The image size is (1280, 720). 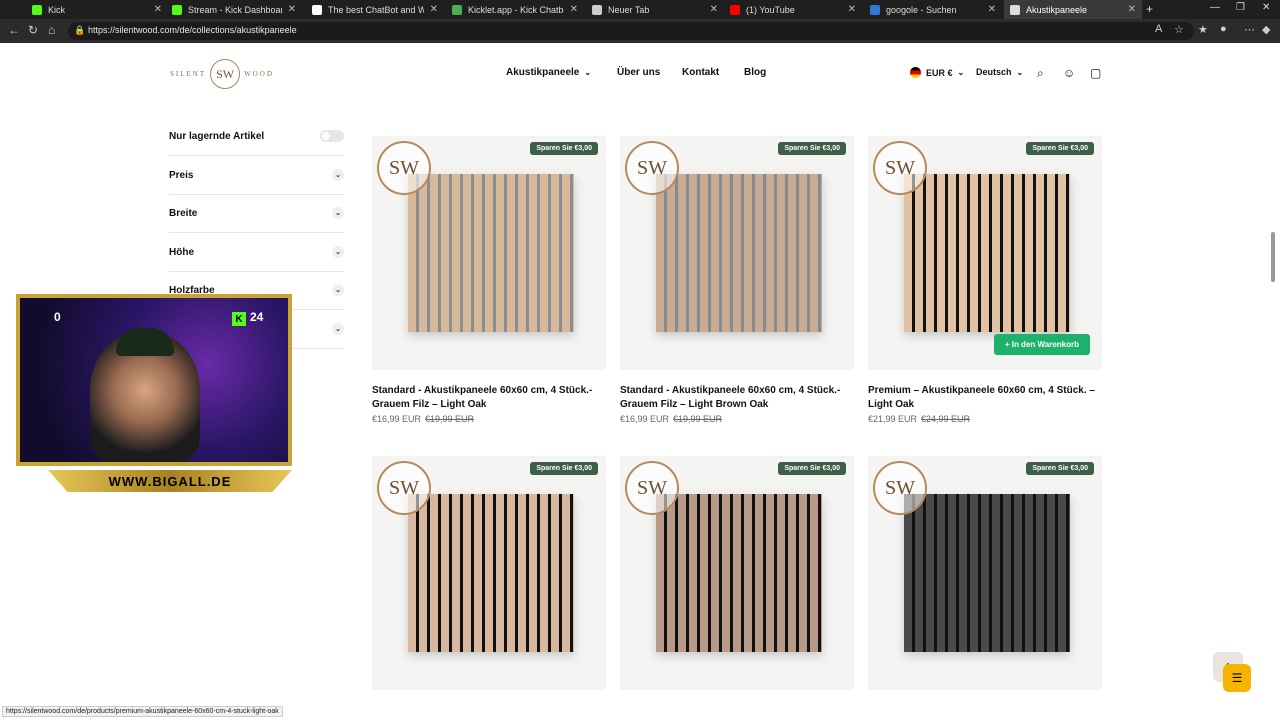 I want to click on youtube-favicon-icon, so click(x=735, y=9).